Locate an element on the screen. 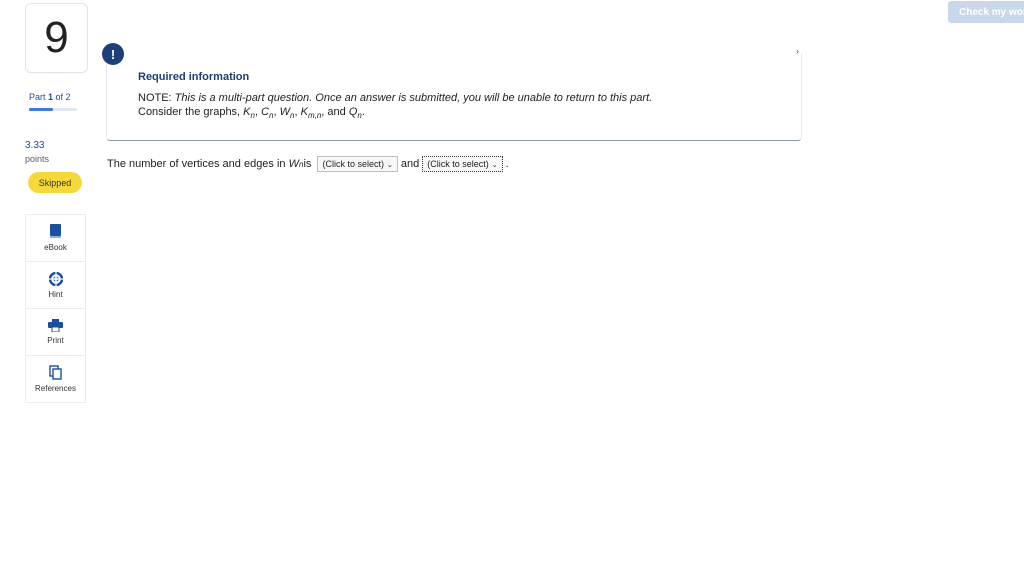  vertices-select: (Click to select) ⌄ is located at coordinates (357, 164).